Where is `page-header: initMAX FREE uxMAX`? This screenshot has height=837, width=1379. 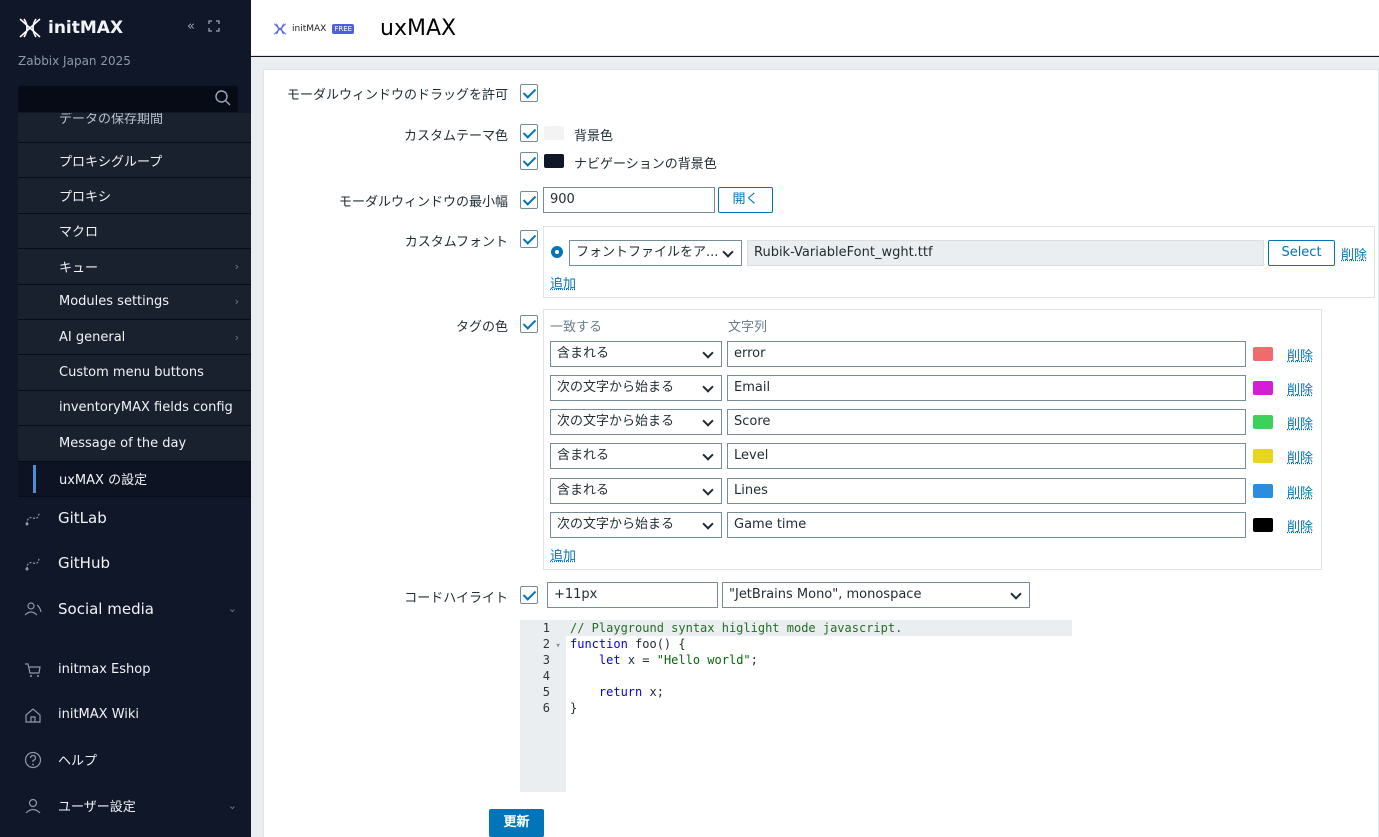 page-header: initMAX FREE uxMAX is located at coordinates (815, 28).